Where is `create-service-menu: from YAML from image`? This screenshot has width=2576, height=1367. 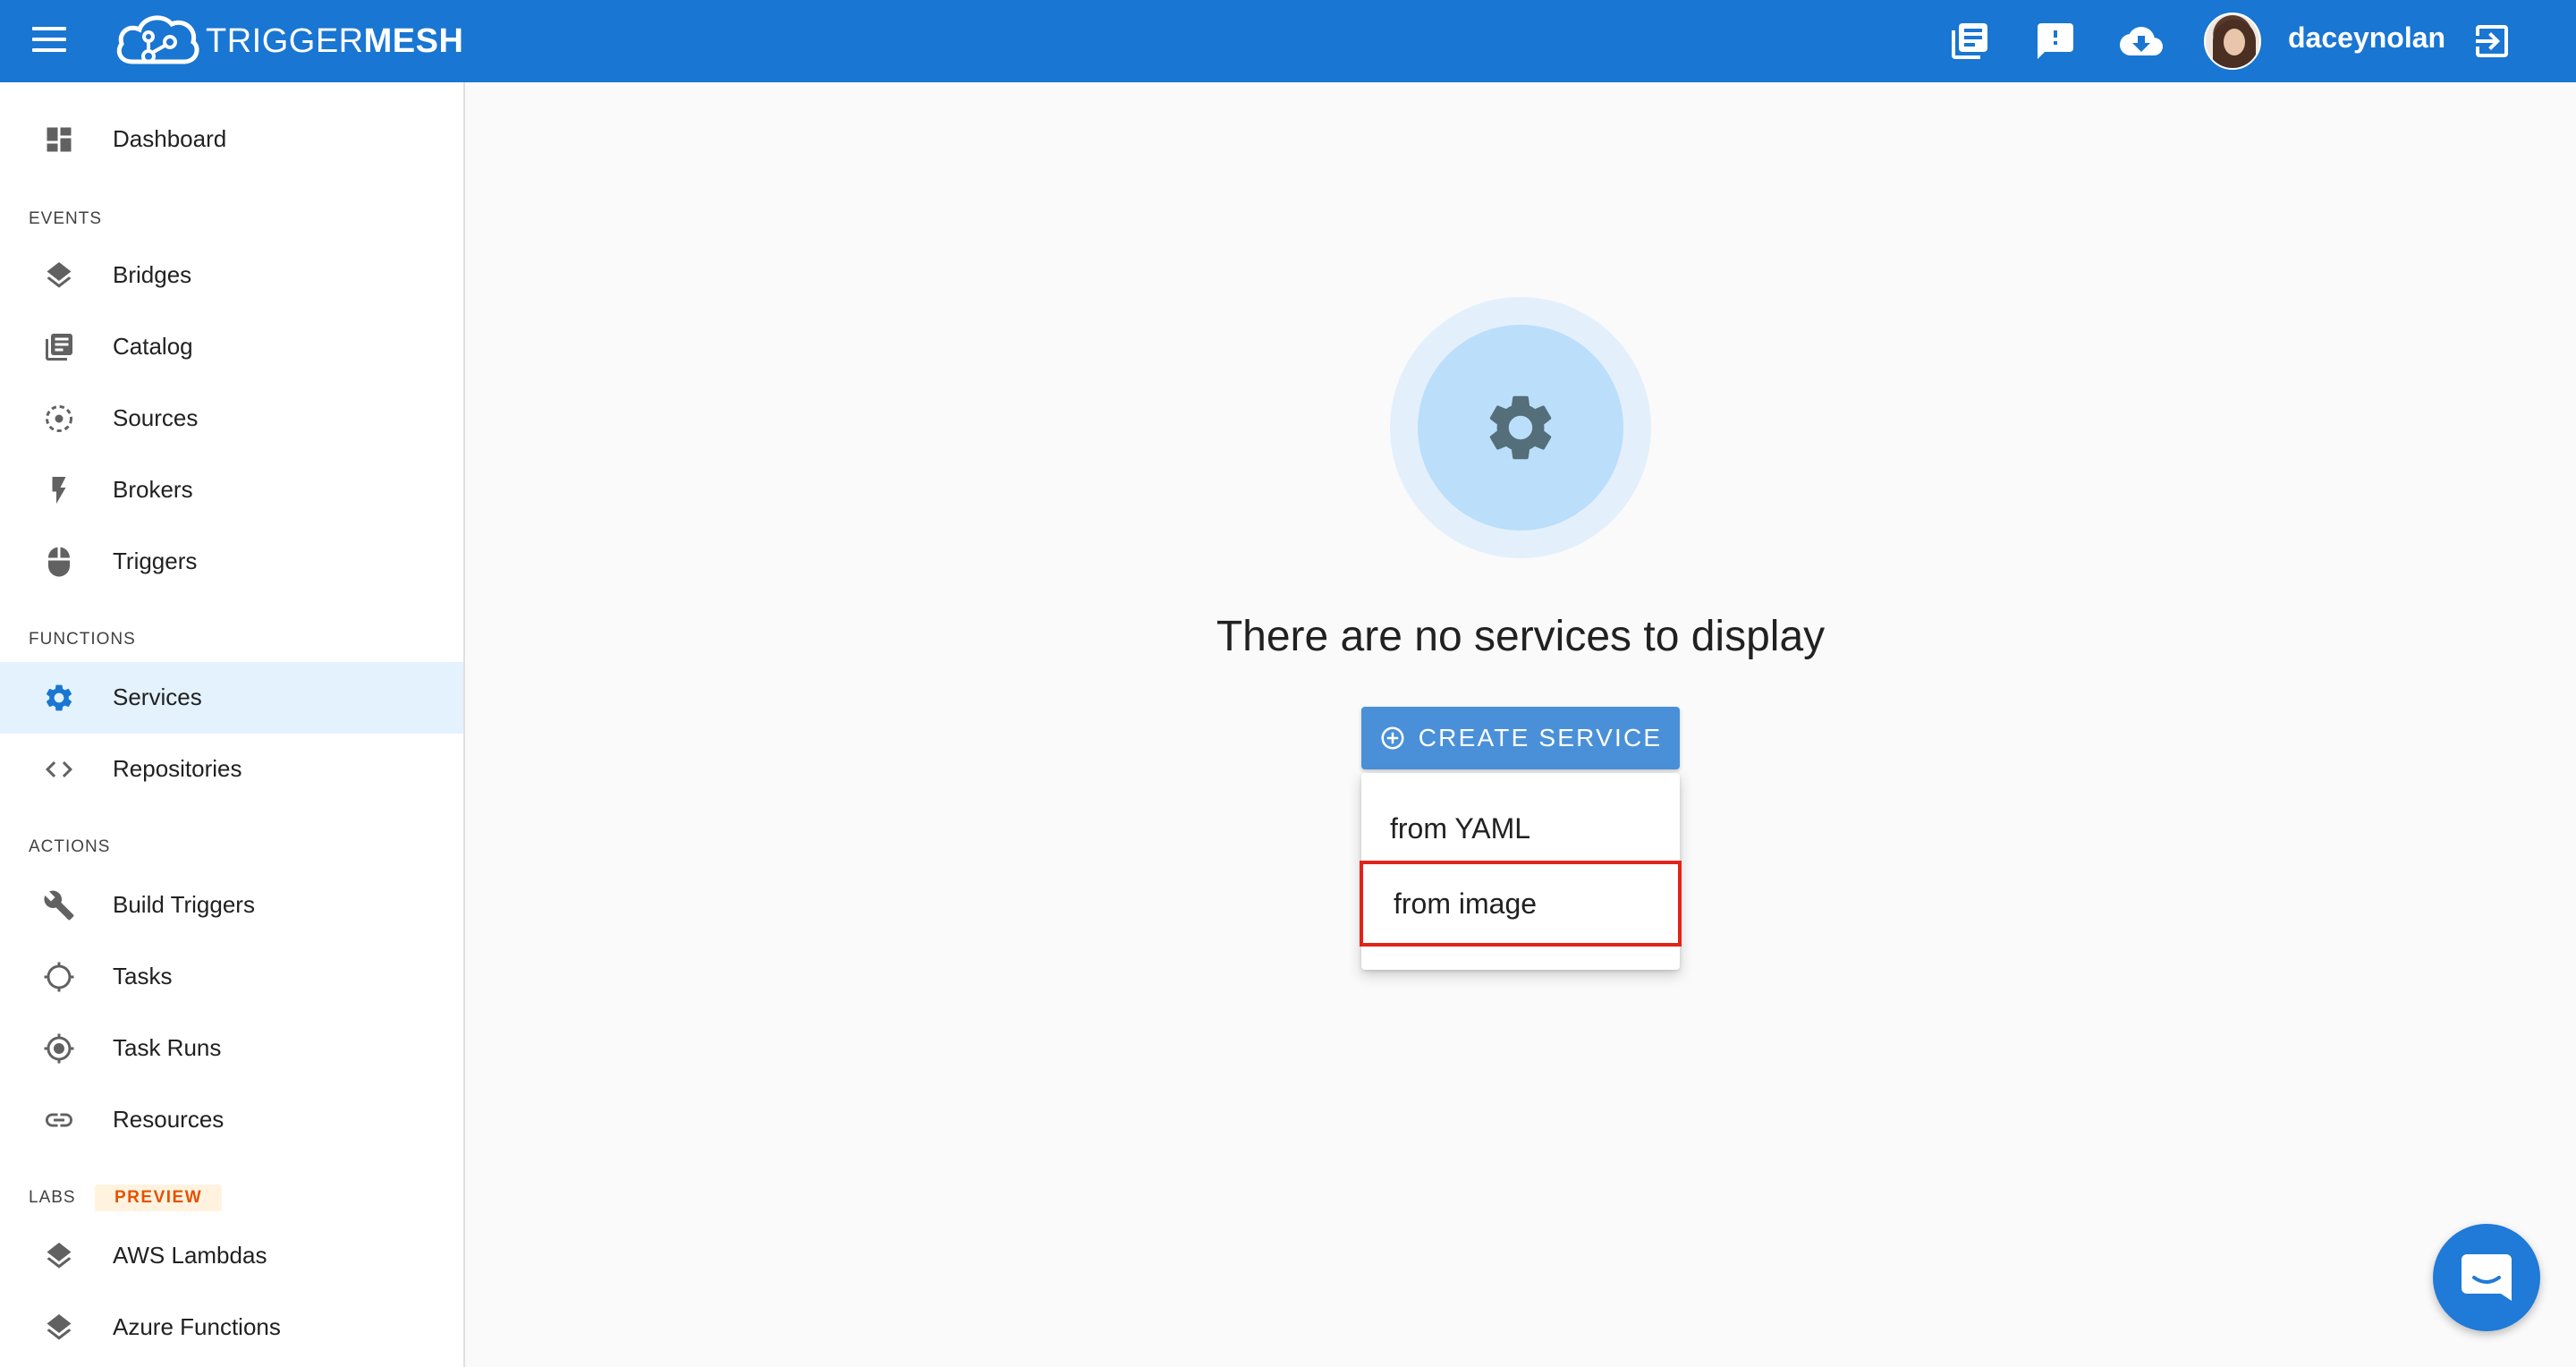
create-service-menu: from YAML from image is located at coordinates (1521, 871).